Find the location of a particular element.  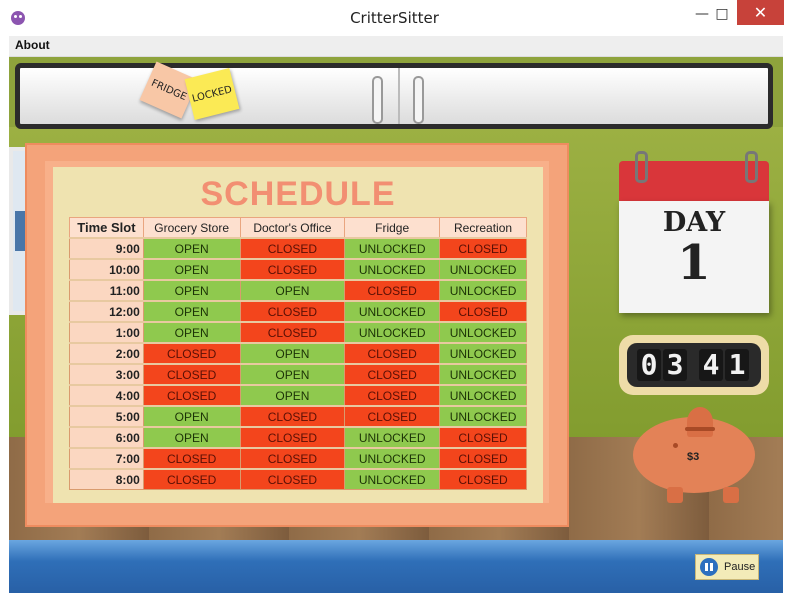

time-slot-cell: 5:00 is located at coordinates (106, 416).